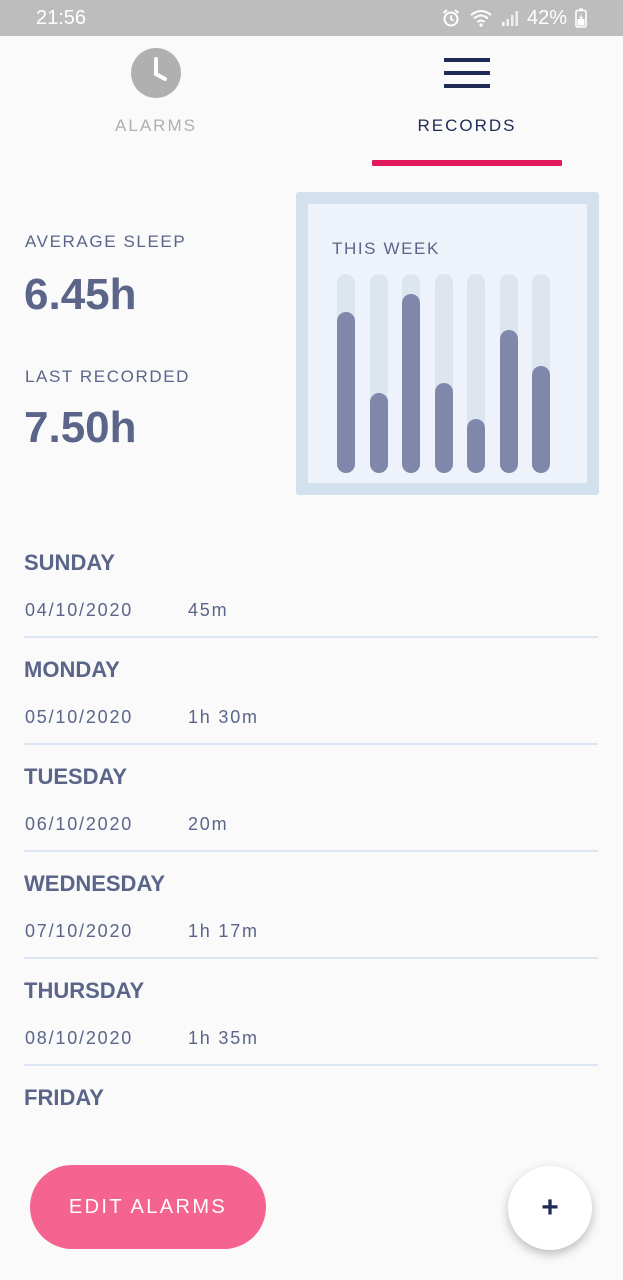 Image resolution: width=623 pixels, height=1280 pixels. Describe the element at coordinates (148, 1207) in the screenshot. I see `edit-alarms-button: EDIT ALARMS` at that location.